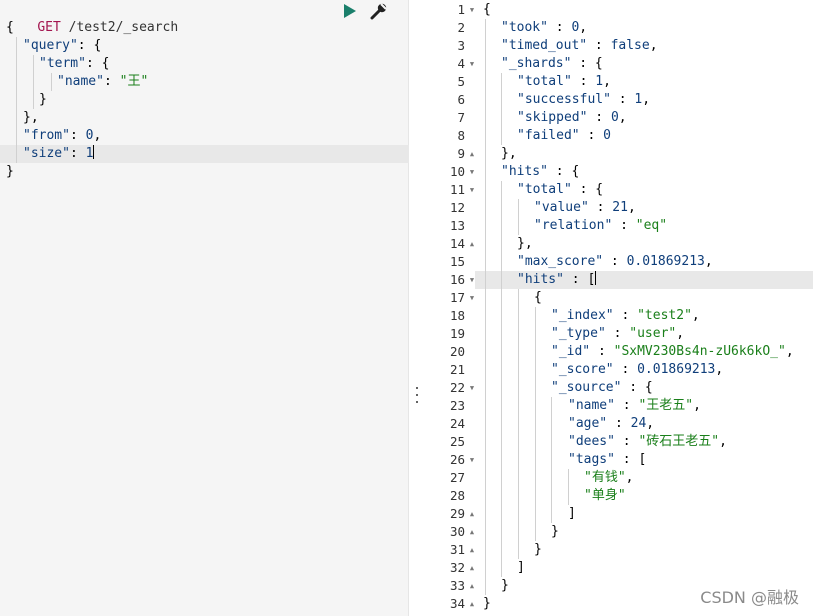 The width and height of the screenshot is (813, 616). Describe the element at coordinates (457, 585) in the screenshot. I see `line-number: 33` at that location.